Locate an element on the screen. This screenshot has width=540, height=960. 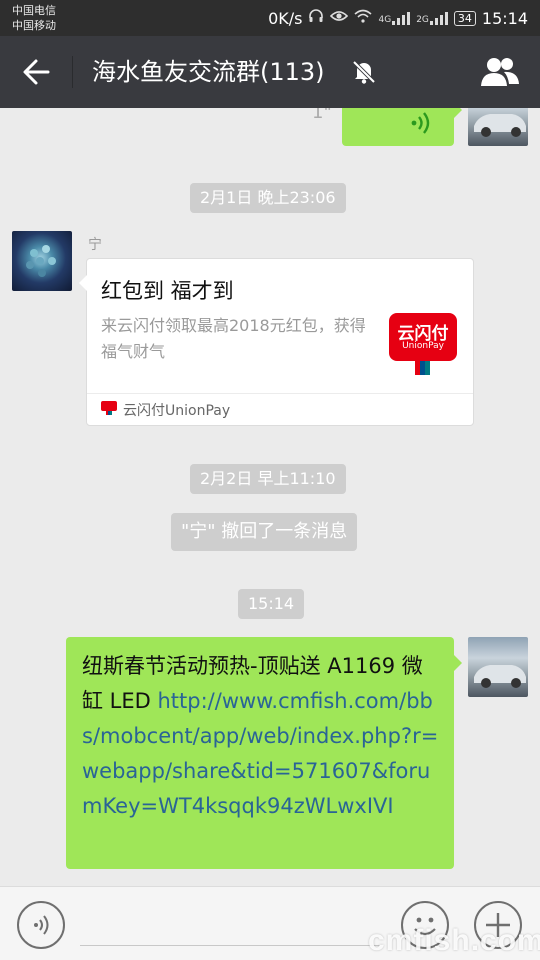
voice-input-icon is located at coordinates (41, 925).